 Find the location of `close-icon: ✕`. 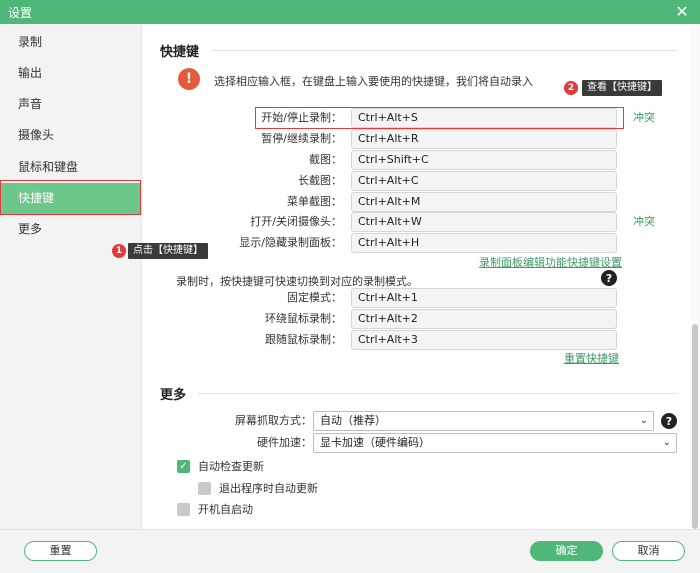

close-icon: ✕ is located at coordinates (682, 11).